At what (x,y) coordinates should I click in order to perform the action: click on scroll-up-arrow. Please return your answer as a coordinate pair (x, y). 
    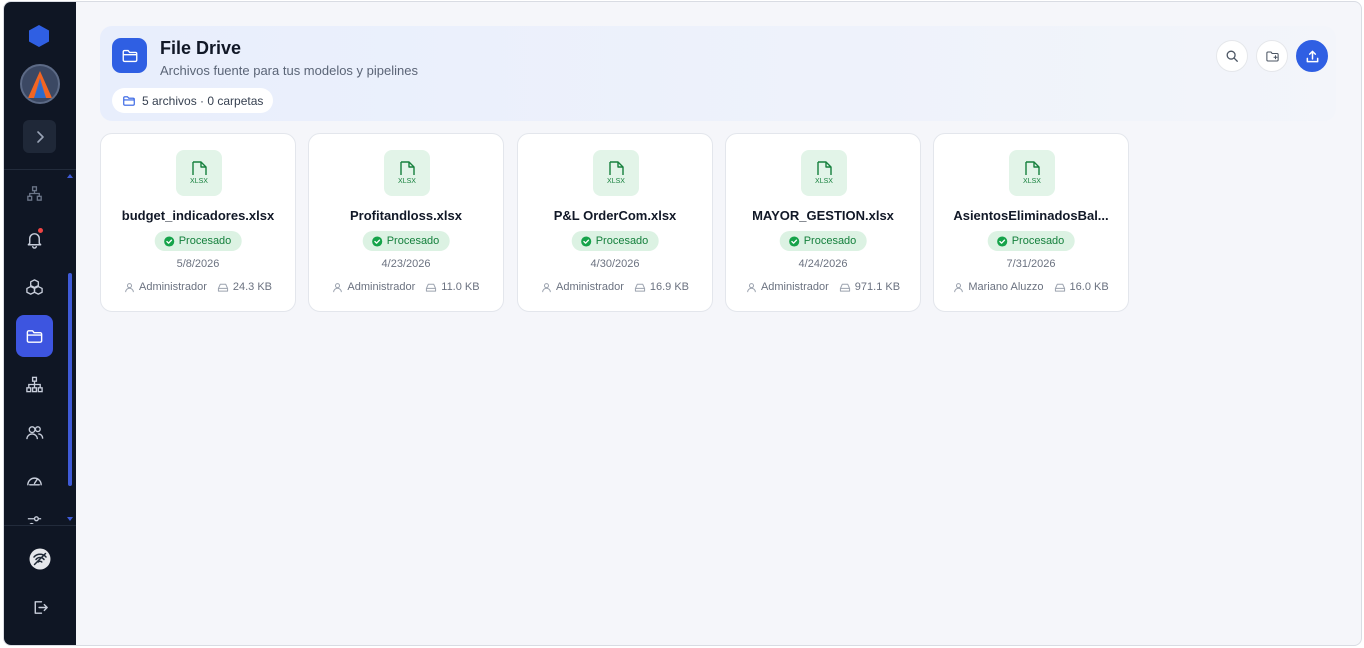
    Looking at the image, I should click on (70, 176).